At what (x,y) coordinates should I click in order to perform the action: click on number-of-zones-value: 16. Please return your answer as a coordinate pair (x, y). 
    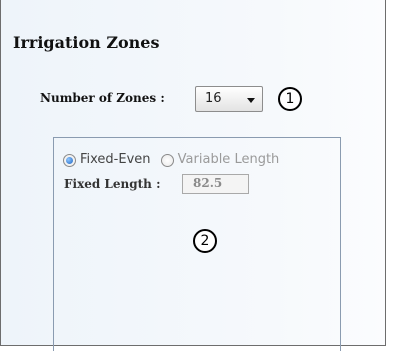
    Looking at the image, I should click on (213, 98).